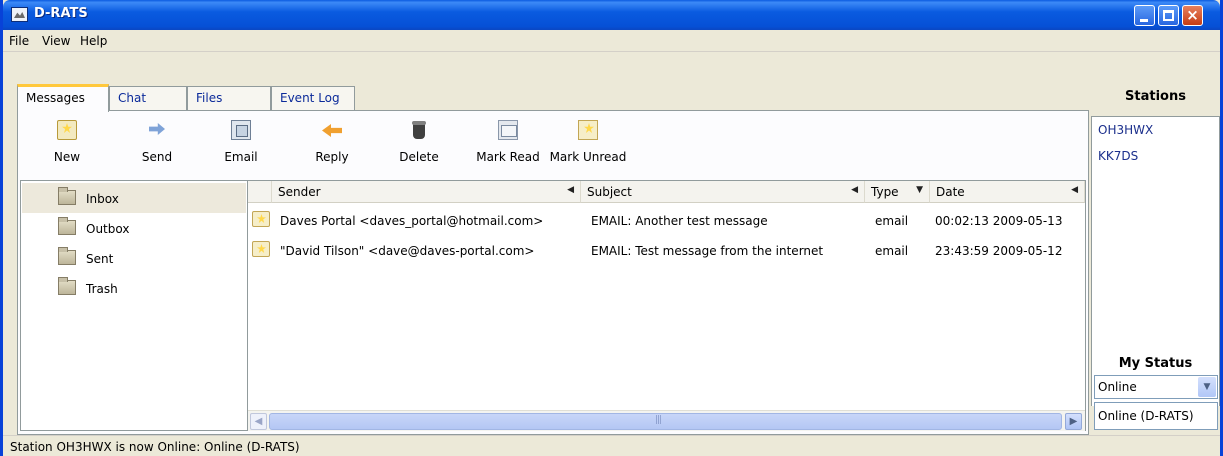 This screenshot has width=1223, height=456. Describe the element at coordinates (67, 157) in the screenshot. I see `new-button-label: New` at that location.